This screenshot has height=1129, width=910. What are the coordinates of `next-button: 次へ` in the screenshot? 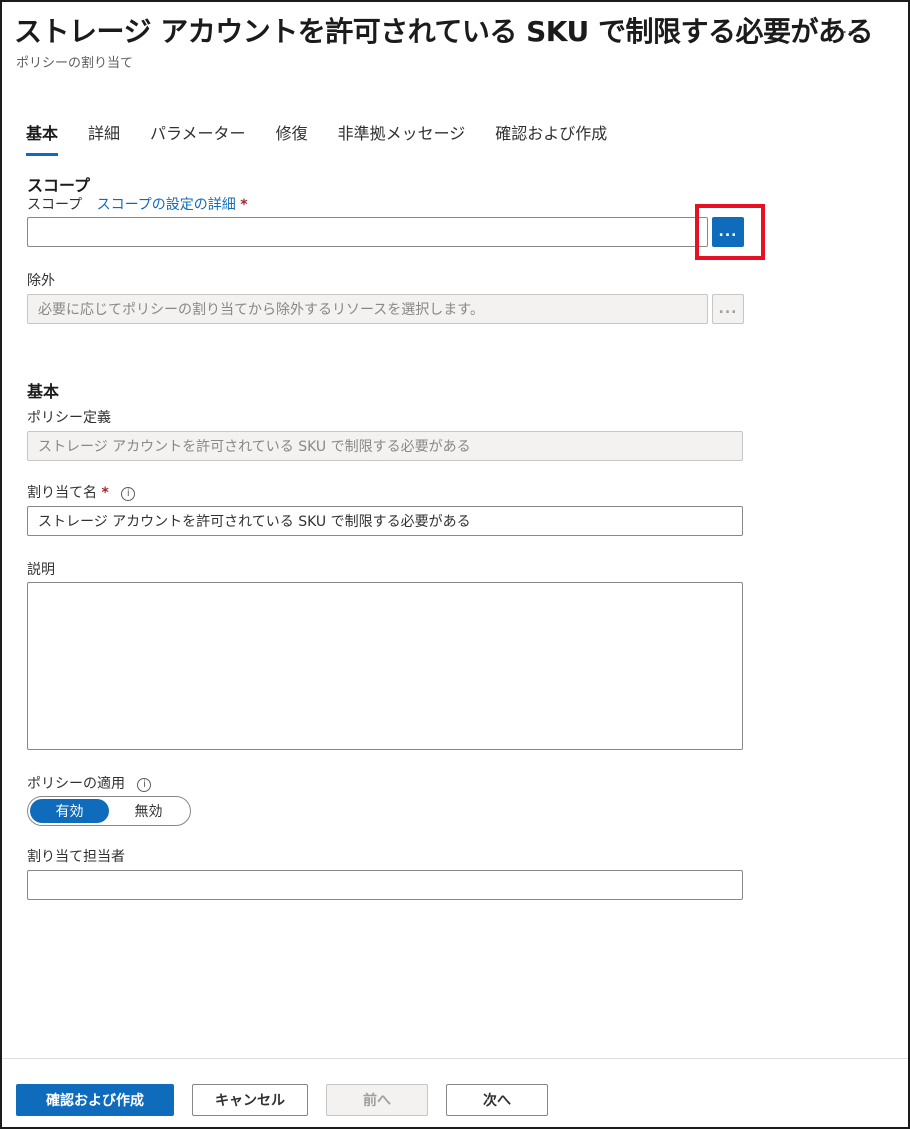 It's located at (497, 1100).